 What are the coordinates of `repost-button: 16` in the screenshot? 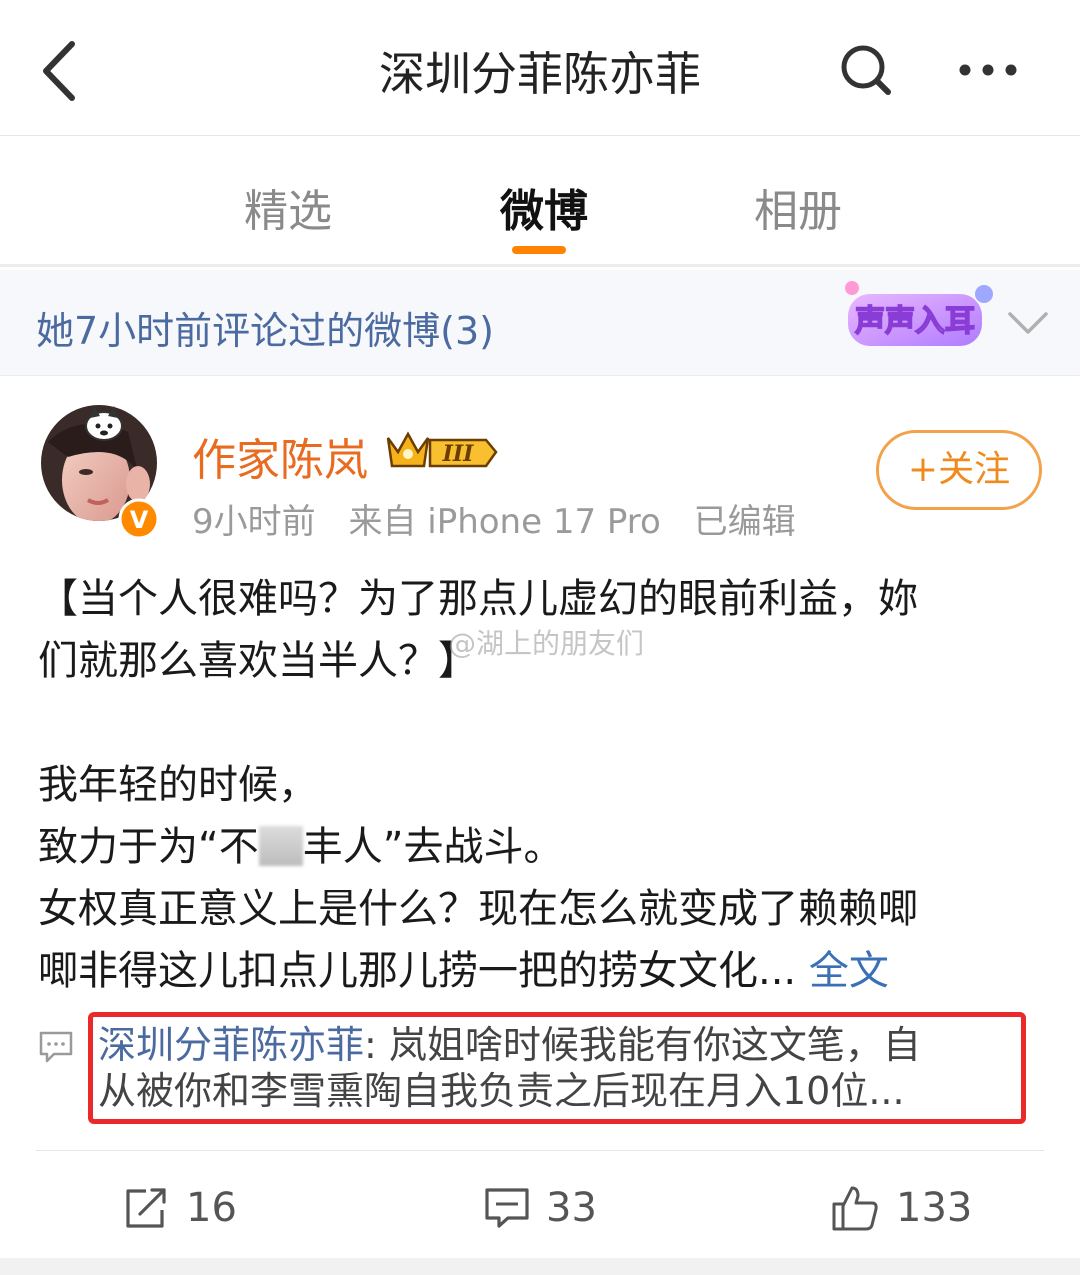 It's located at (180, 1208).